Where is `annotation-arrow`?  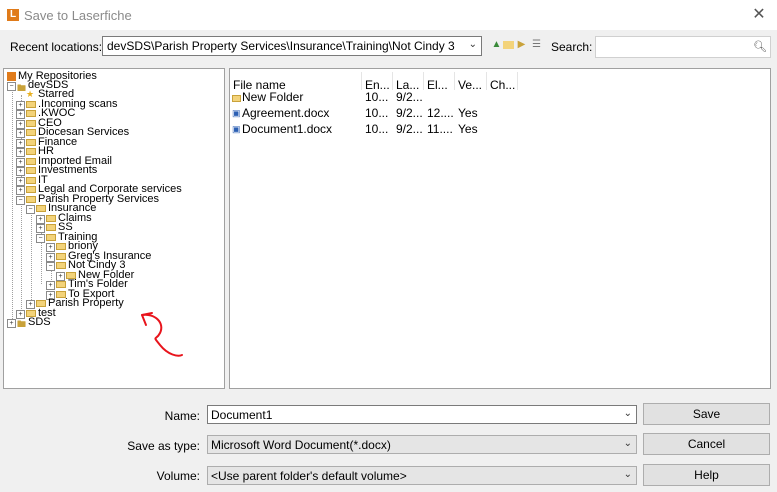 annotation-arrow is located at coordinates (162, 334).